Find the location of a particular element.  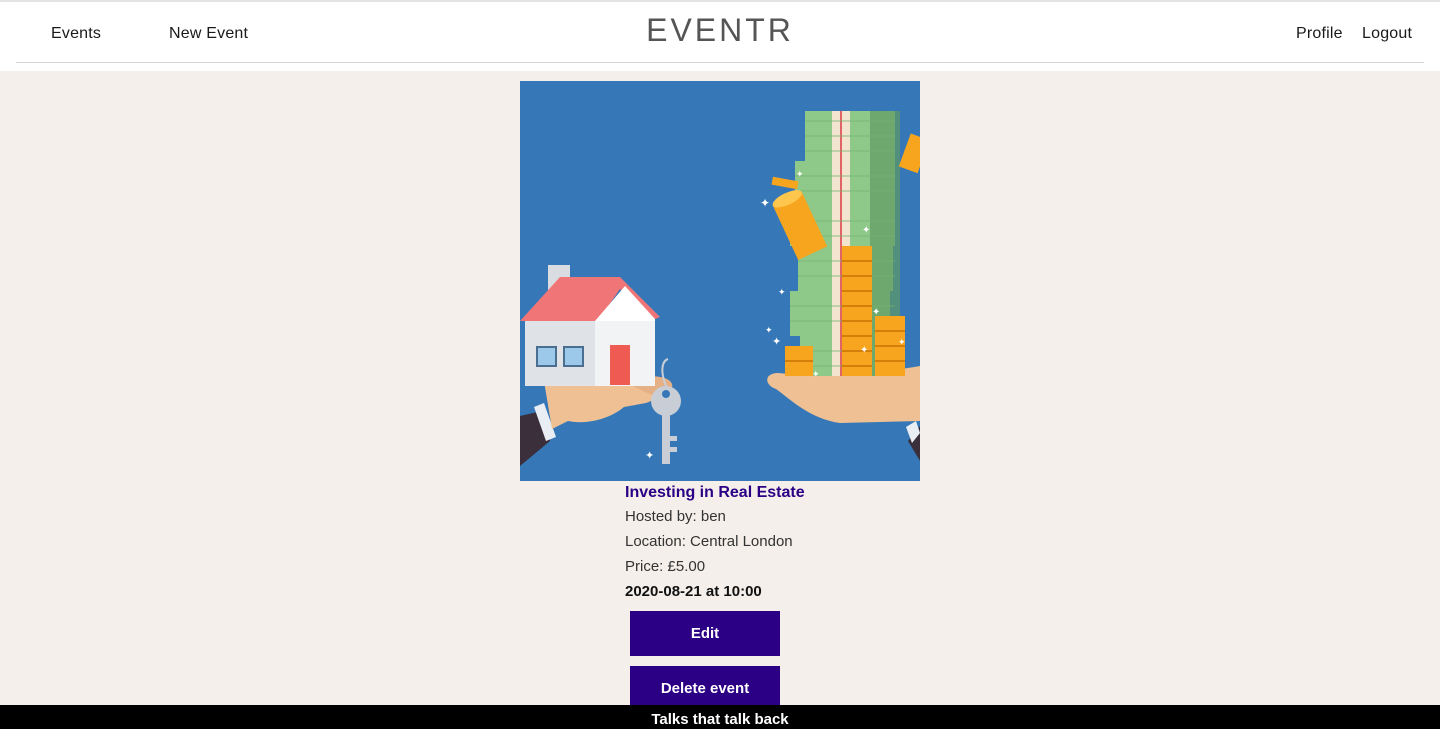

event-datetime: 2020-08-21 at 10:00 is located at coordinates (693, 591).